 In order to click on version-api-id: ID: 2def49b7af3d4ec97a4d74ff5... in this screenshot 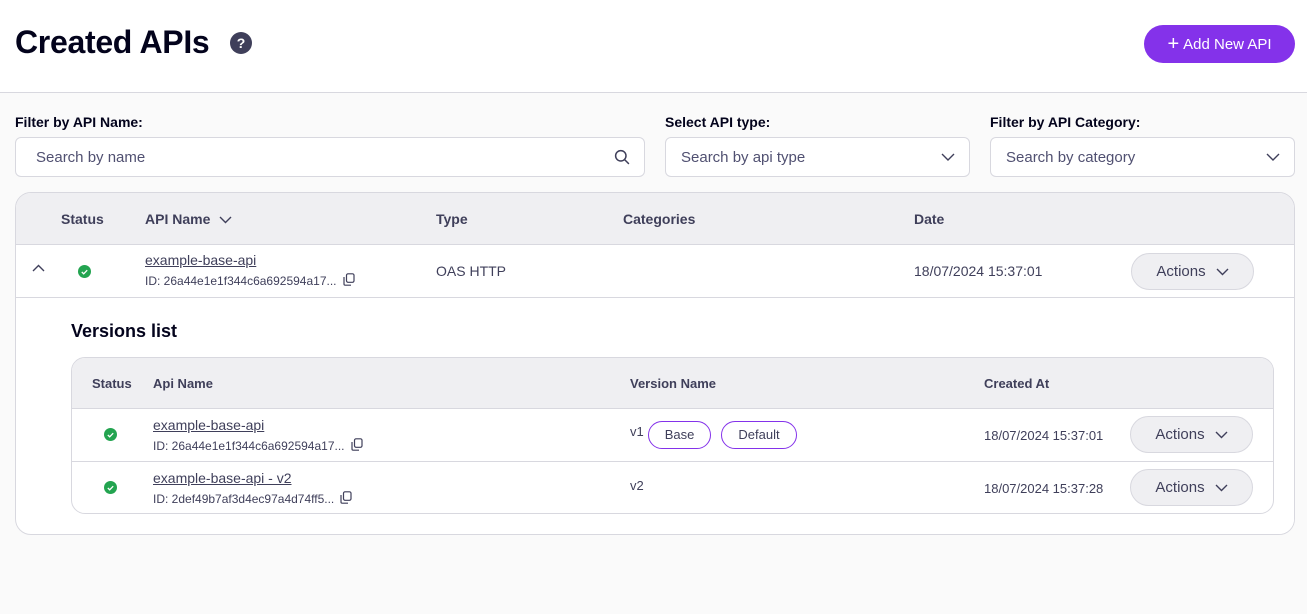, I will do `click(252, 499)`.